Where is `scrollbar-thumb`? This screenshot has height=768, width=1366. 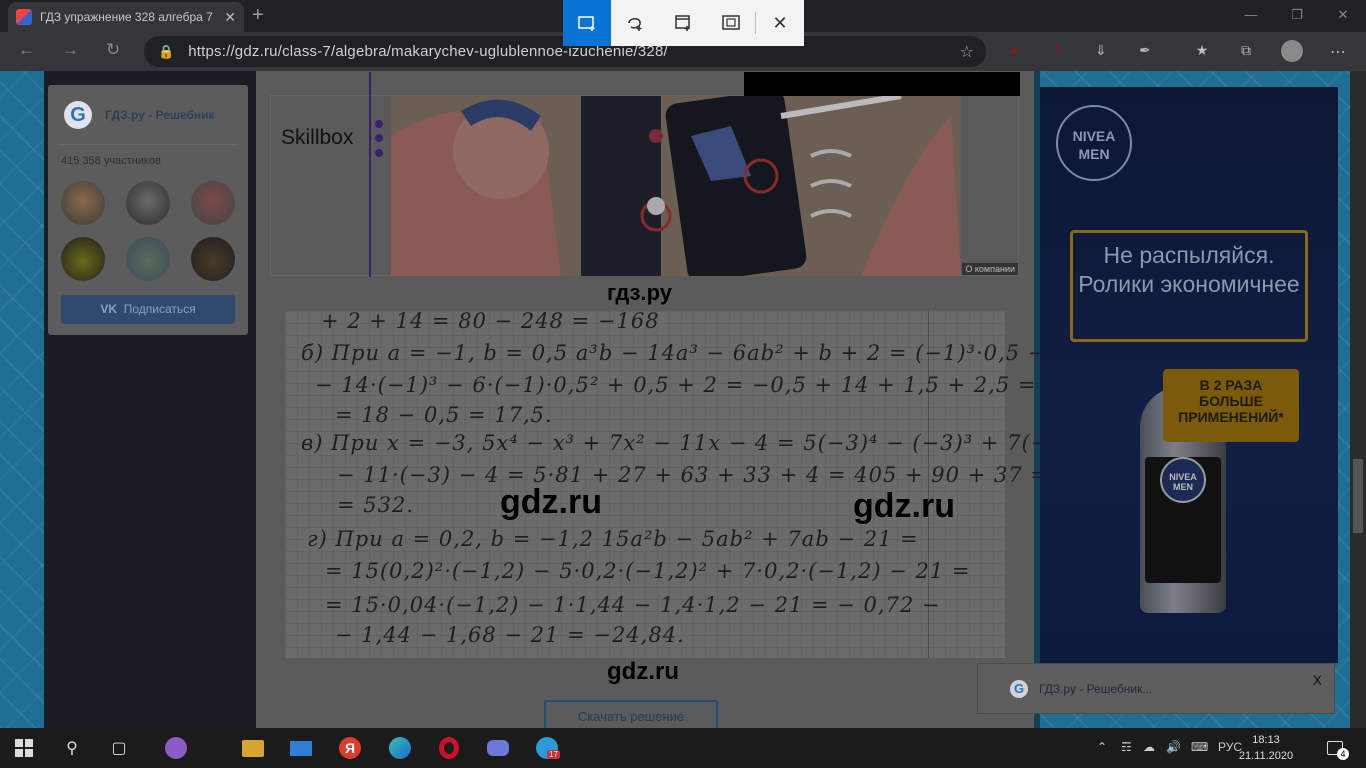 scrollbar-thumb is located at coordinates (1358, 496).